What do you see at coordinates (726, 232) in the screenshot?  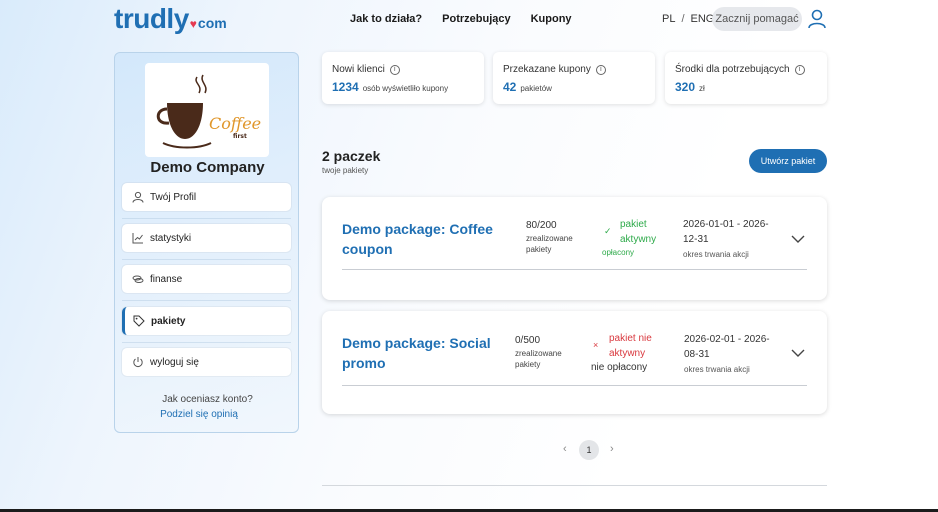 I see `date-range: 2026-01-01 - 2026-12-31` at bounding box center [726, 232].